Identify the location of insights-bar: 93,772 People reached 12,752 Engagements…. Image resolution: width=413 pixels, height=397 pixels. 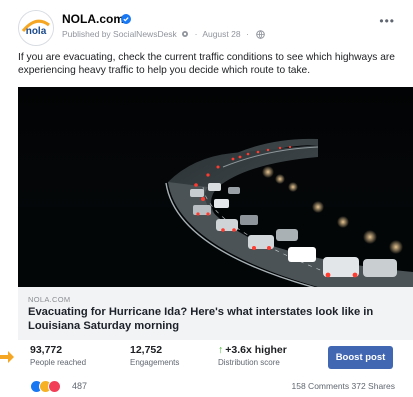
(215, 359).